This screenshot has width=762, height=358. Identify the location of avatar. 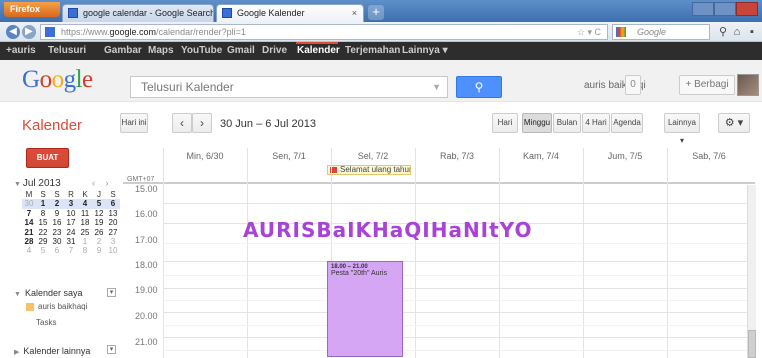
(748, 85).